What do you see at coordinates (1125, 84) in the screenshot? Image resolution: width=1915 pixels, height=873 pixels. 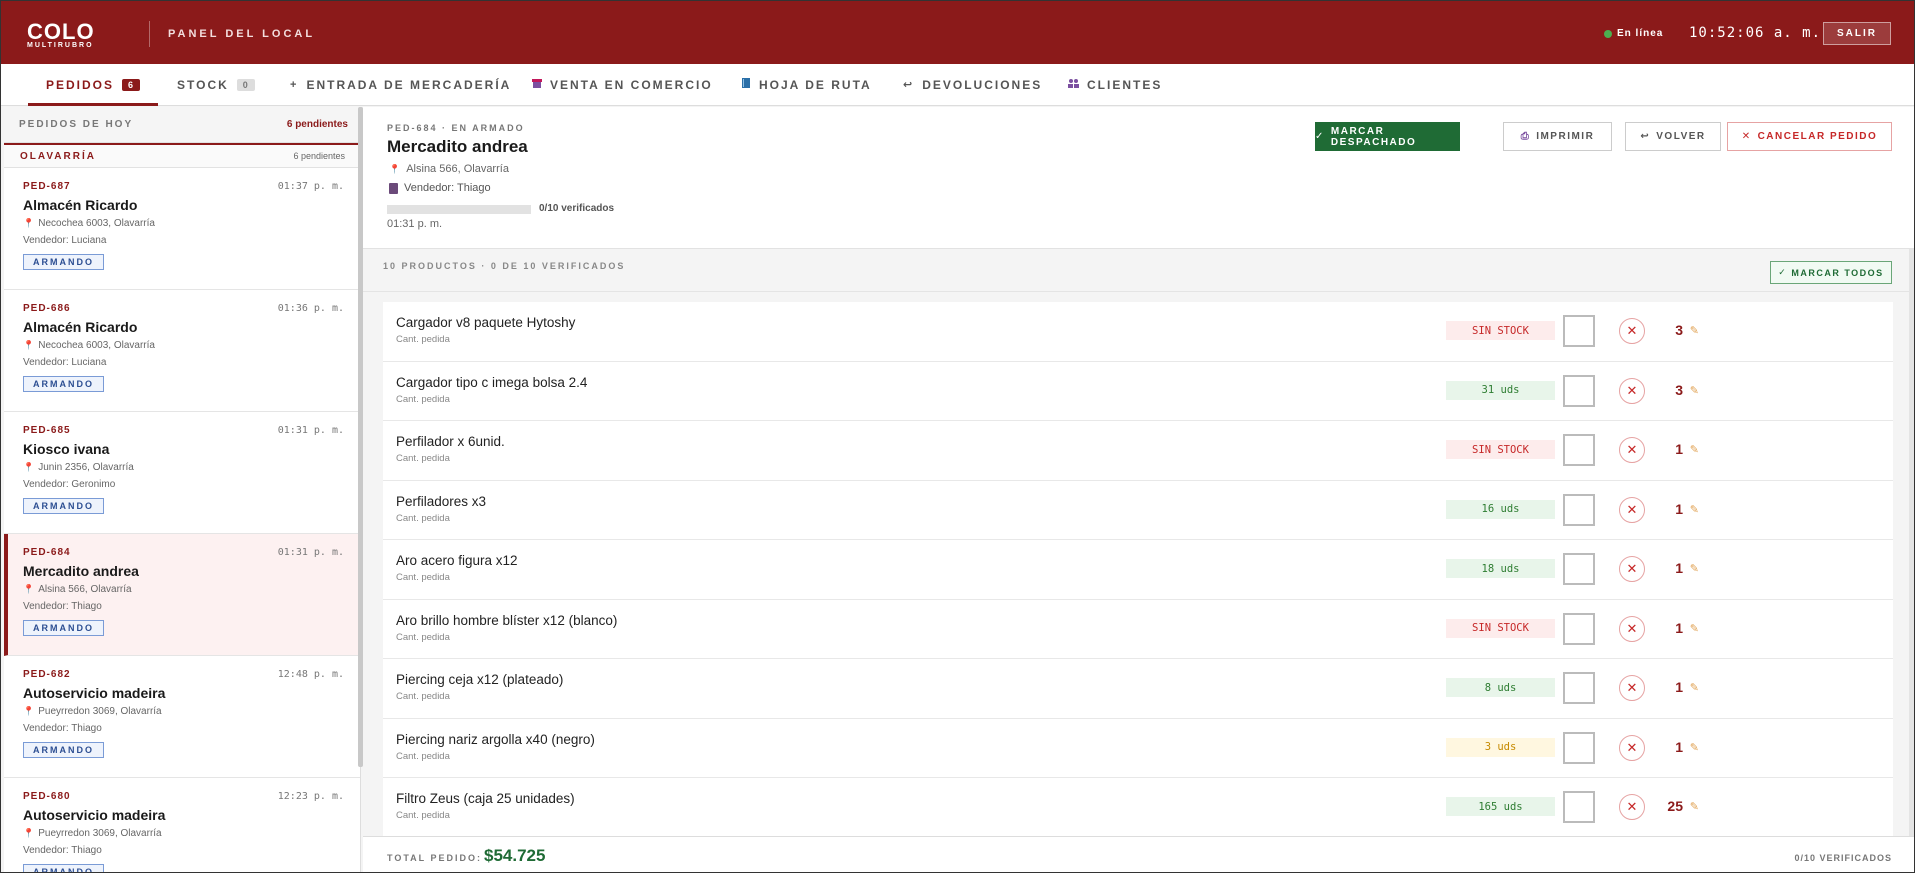 I see `tab-label: CLIENTES` at bounding box center [1125, 84].